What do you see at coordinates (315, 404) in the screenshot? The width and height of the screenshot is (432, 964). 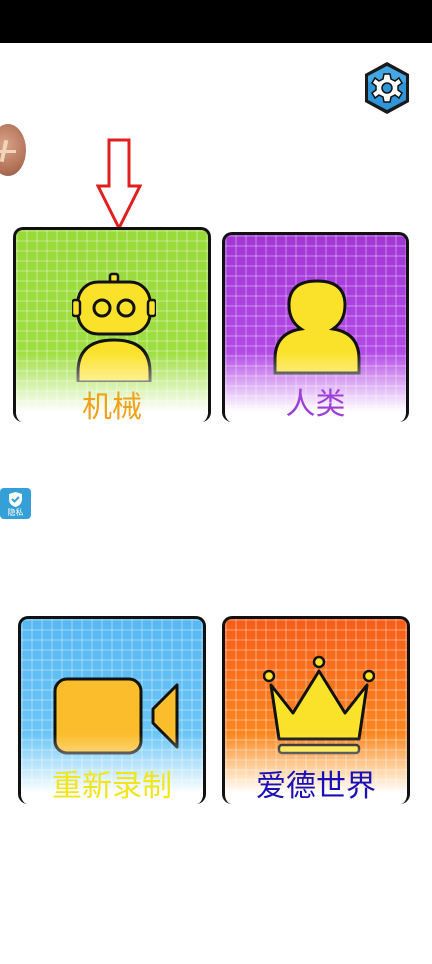 I see `mode-label: 人类` at bounding box center [315, 404].